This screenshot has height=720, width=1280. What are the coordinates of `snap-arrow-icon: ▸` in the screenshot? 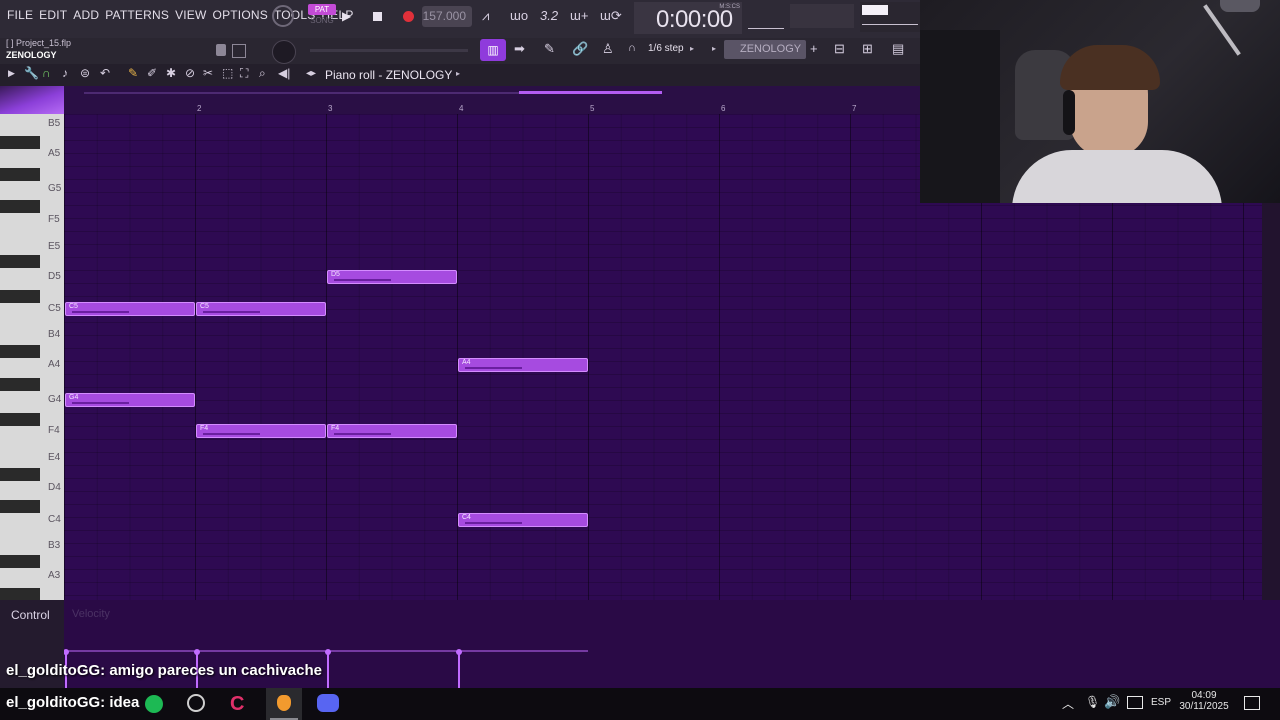 It's located at (692, 48).